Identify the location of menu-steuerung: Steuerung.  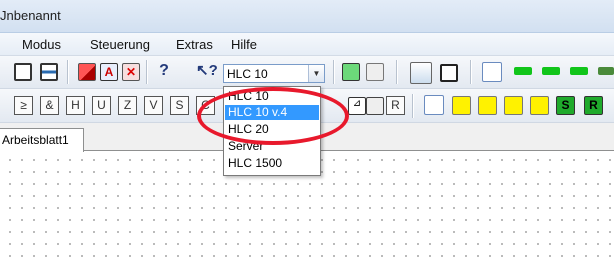
(120, 44).